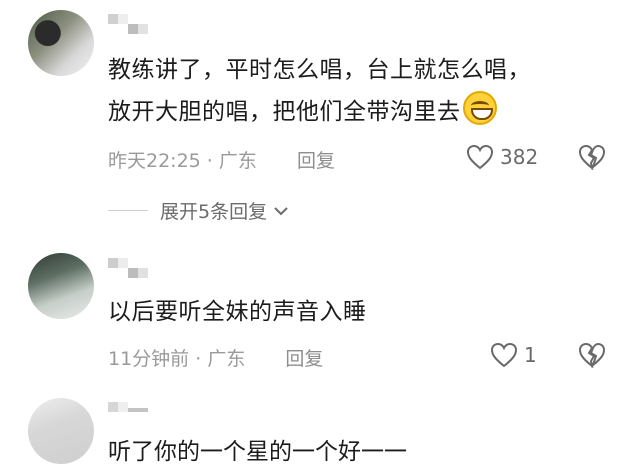  Describe the element at coordinates (319, 70) in the screenshot. I see `comment-text-line: 教练讲了，平时怎么唱，台上就怎么唱，` at that location.